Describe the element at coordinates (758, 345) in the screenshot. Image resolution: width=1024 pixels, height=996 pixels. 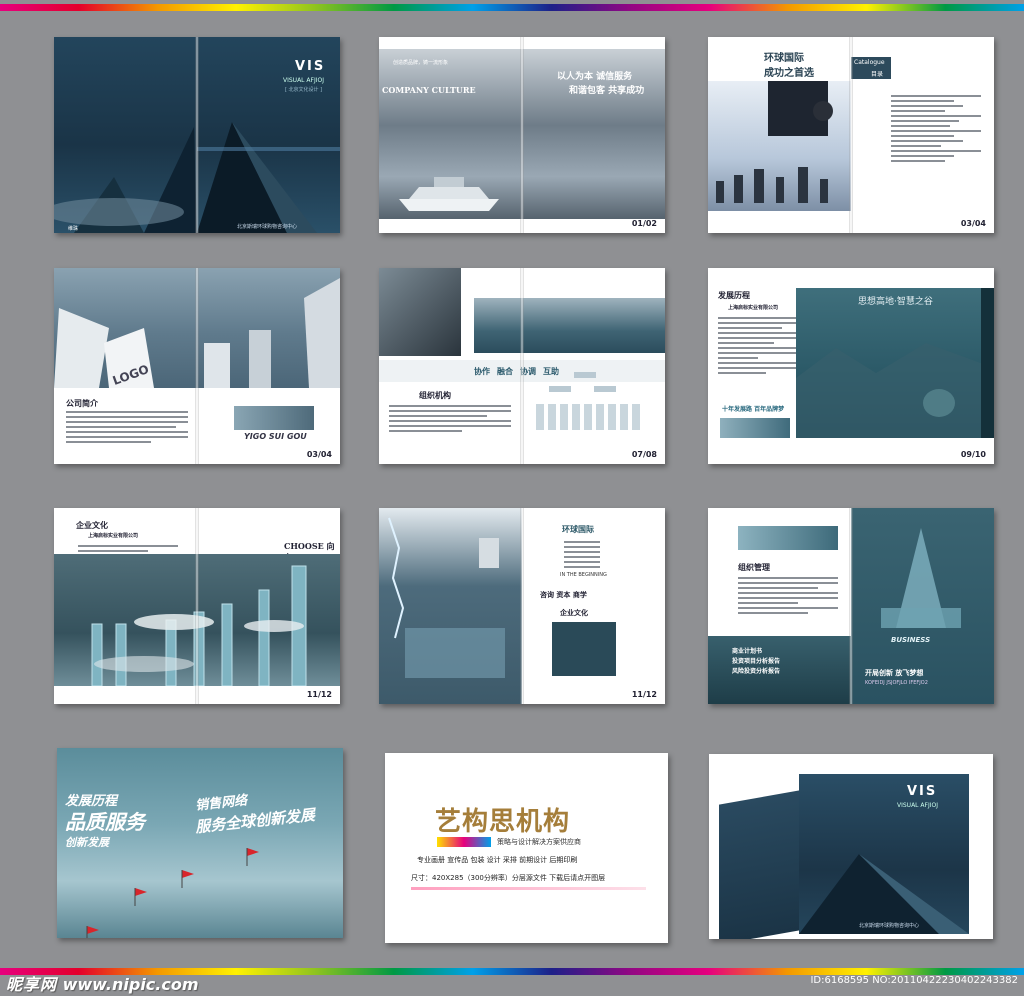
I see `history-text` at that location.